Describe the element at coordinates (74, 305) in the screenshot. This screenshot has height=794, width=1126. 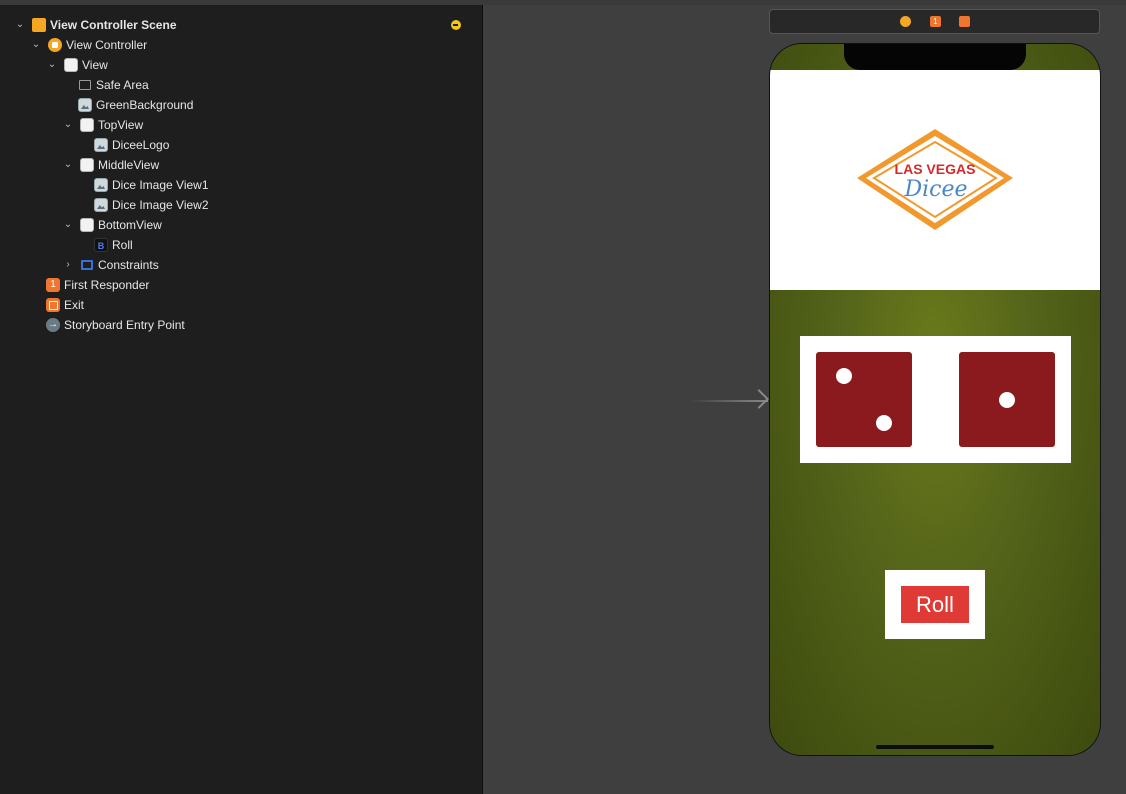
I see `outline-item-label: Exit` at that location.